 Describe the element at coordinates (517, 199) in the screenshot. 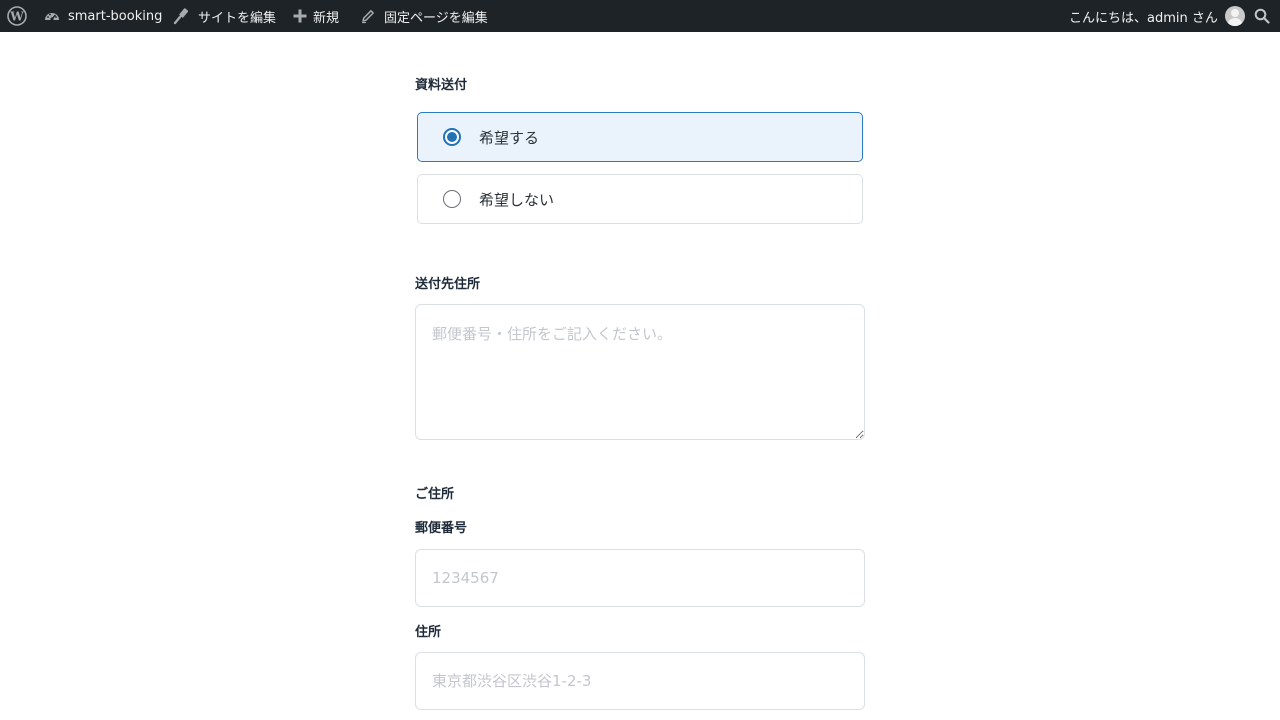

I see `radio-option-label: 希望しない` at that location.